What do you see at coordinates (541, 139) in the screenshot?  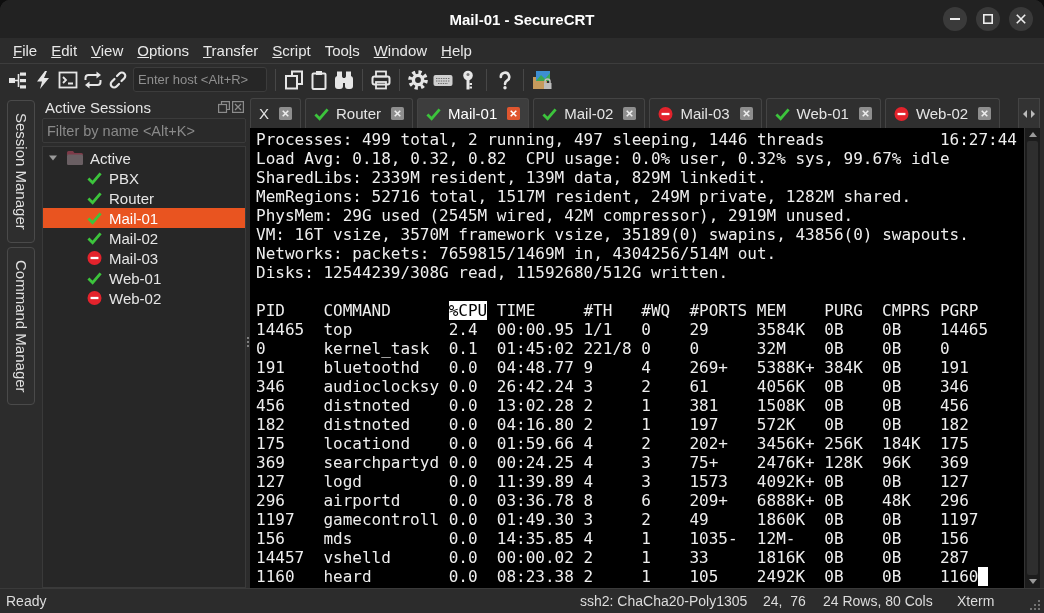 I see `terminal-line: Processes: 499 total, 2 running, 497 sleeping, 1446 threads` at bounding box center [541, 139].